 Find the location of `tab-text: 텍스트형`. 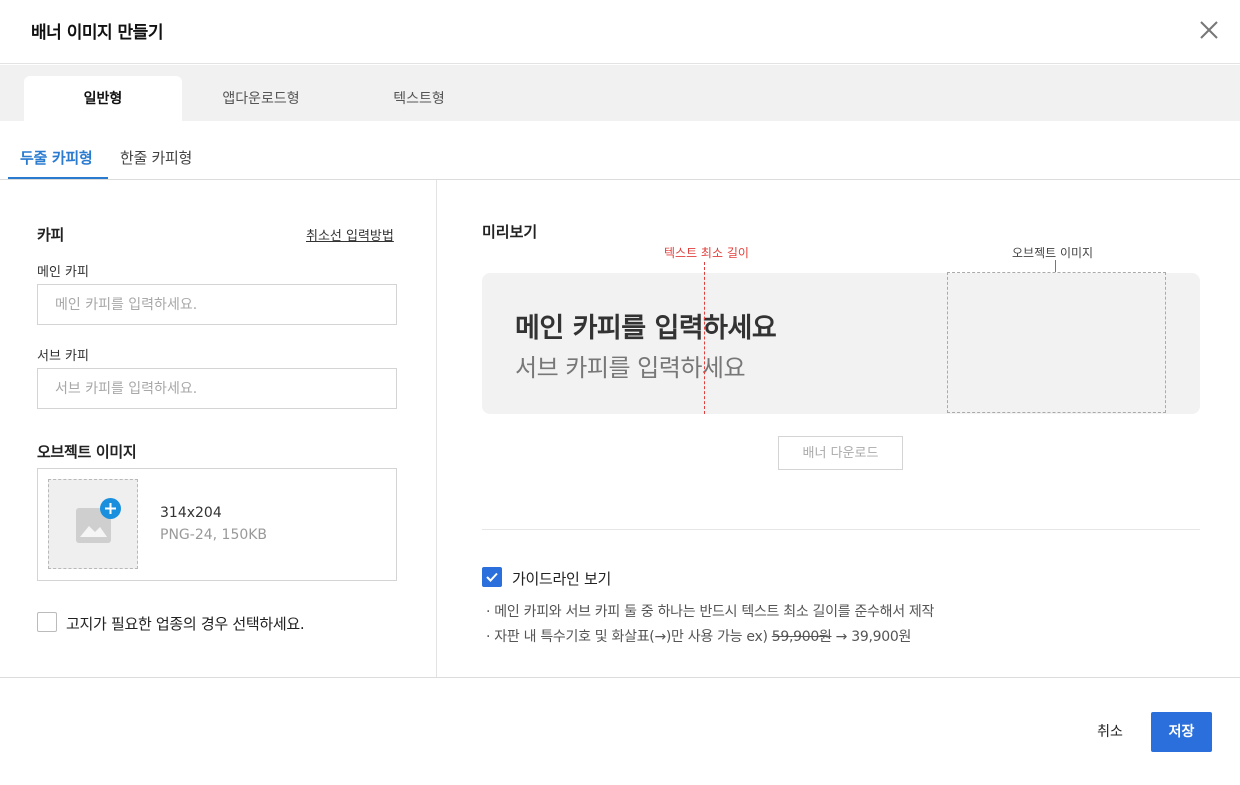

tab-text: 텍스트형 is located at coordinates (419, 98).